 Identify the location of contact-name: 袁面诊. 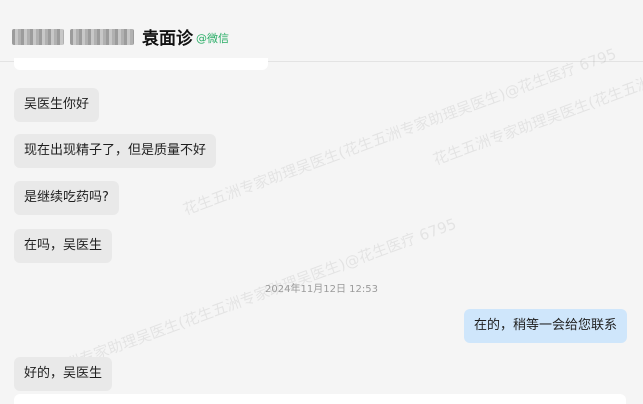
(167, 39).